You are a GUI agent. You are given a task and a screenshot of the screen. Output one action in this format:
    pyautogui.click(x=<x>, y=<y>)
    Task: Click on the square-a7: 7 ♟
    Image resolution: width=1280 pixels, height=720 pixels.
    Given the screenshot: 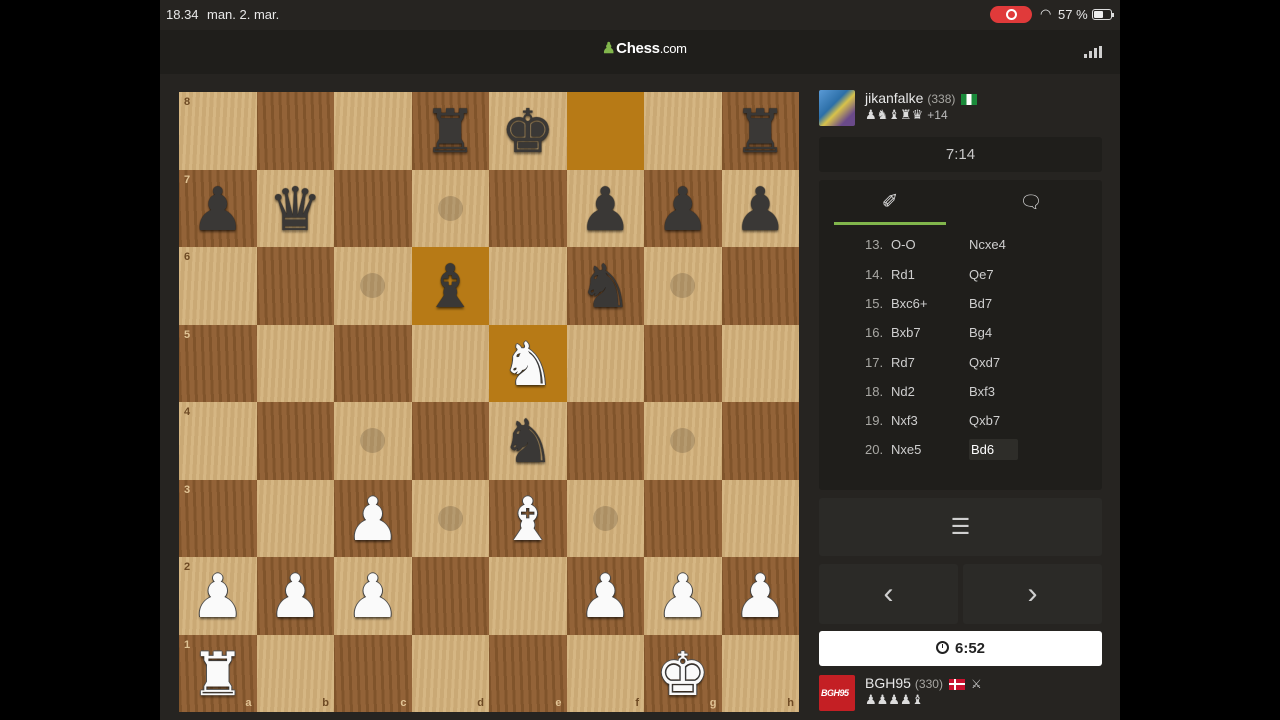 What is the action you would take?
    pyautogui.click(x=218, y=208)
    